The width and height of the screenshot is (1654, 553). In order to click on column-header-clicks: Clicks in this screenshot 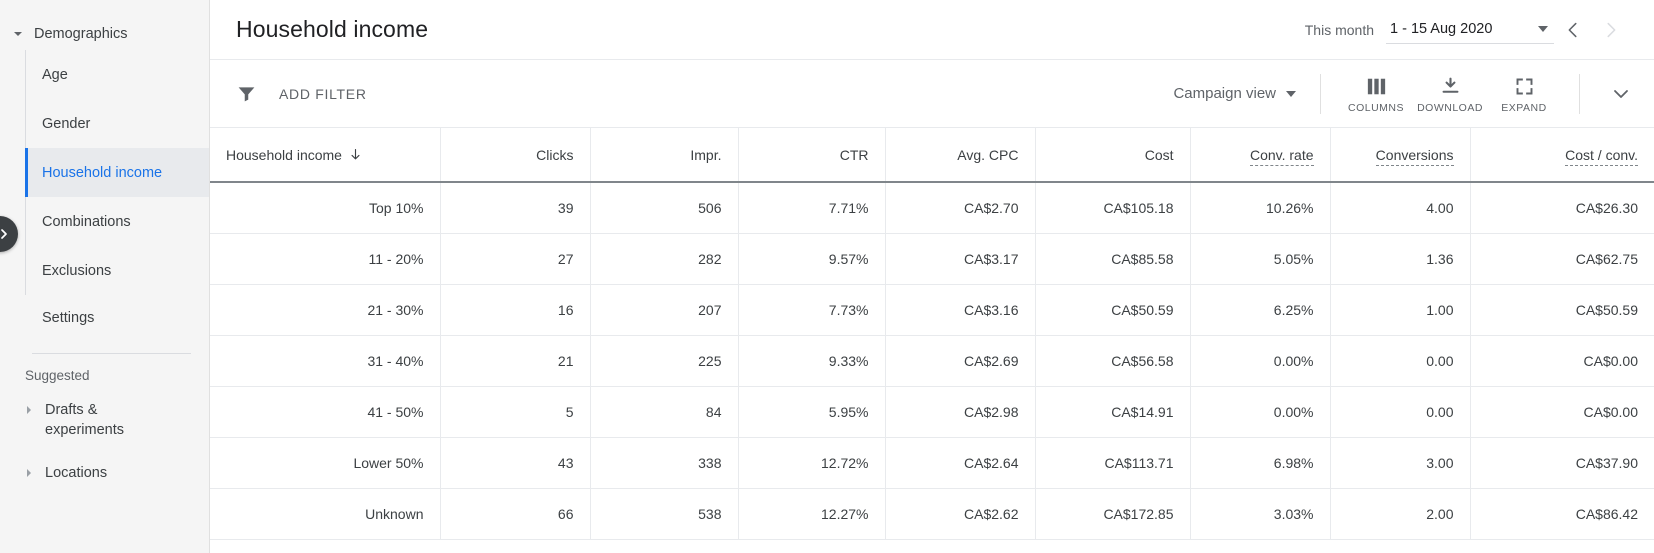, I will do `click(515, 155)`.